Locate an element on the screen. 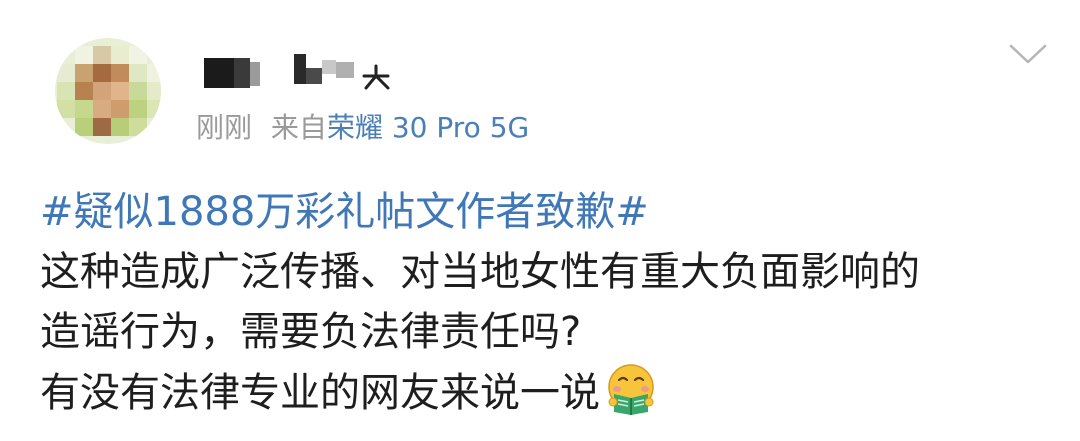  content-line: 有没有法律专业的网友来说一说 is located at coordinates (545, 392).